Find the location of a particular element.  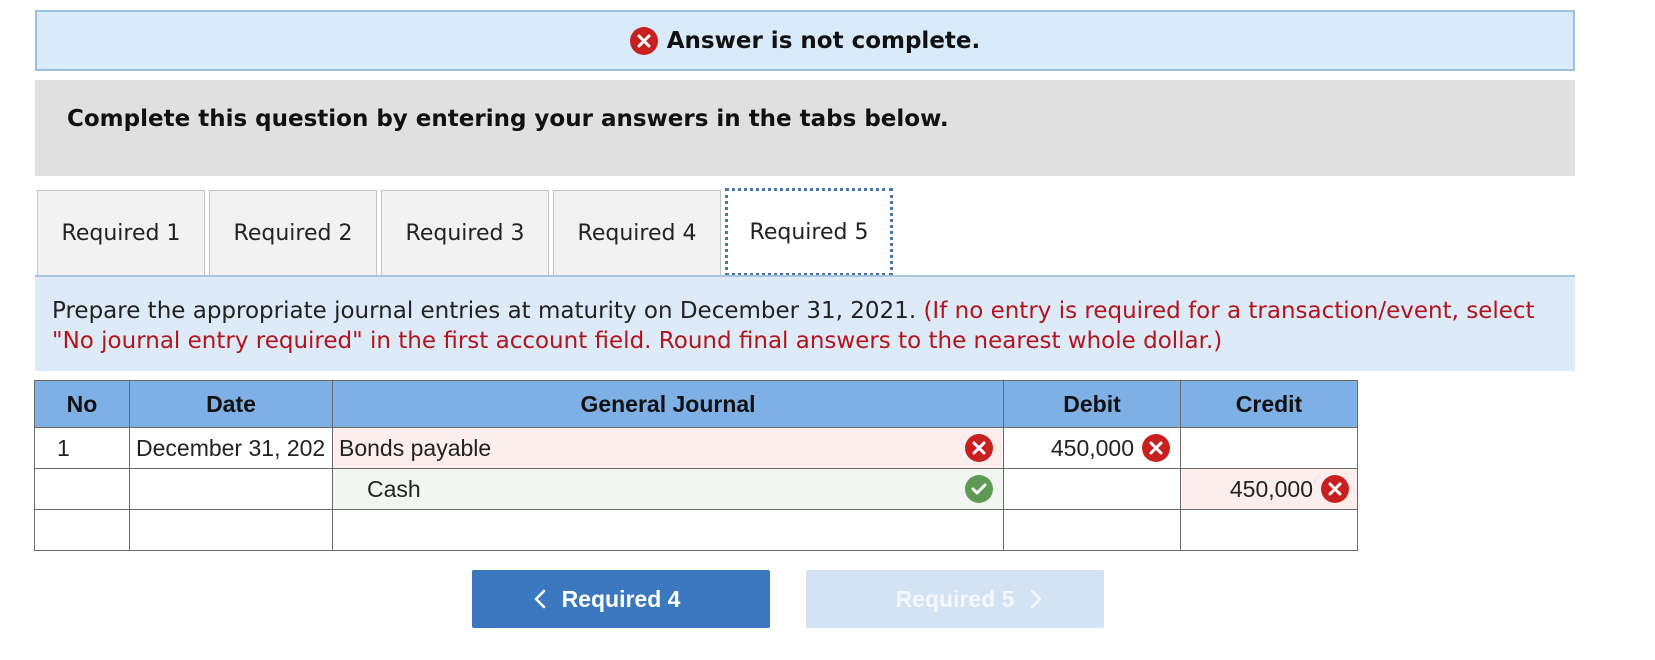

credit-input: 450,000 is located at coordinates (1269, 489).